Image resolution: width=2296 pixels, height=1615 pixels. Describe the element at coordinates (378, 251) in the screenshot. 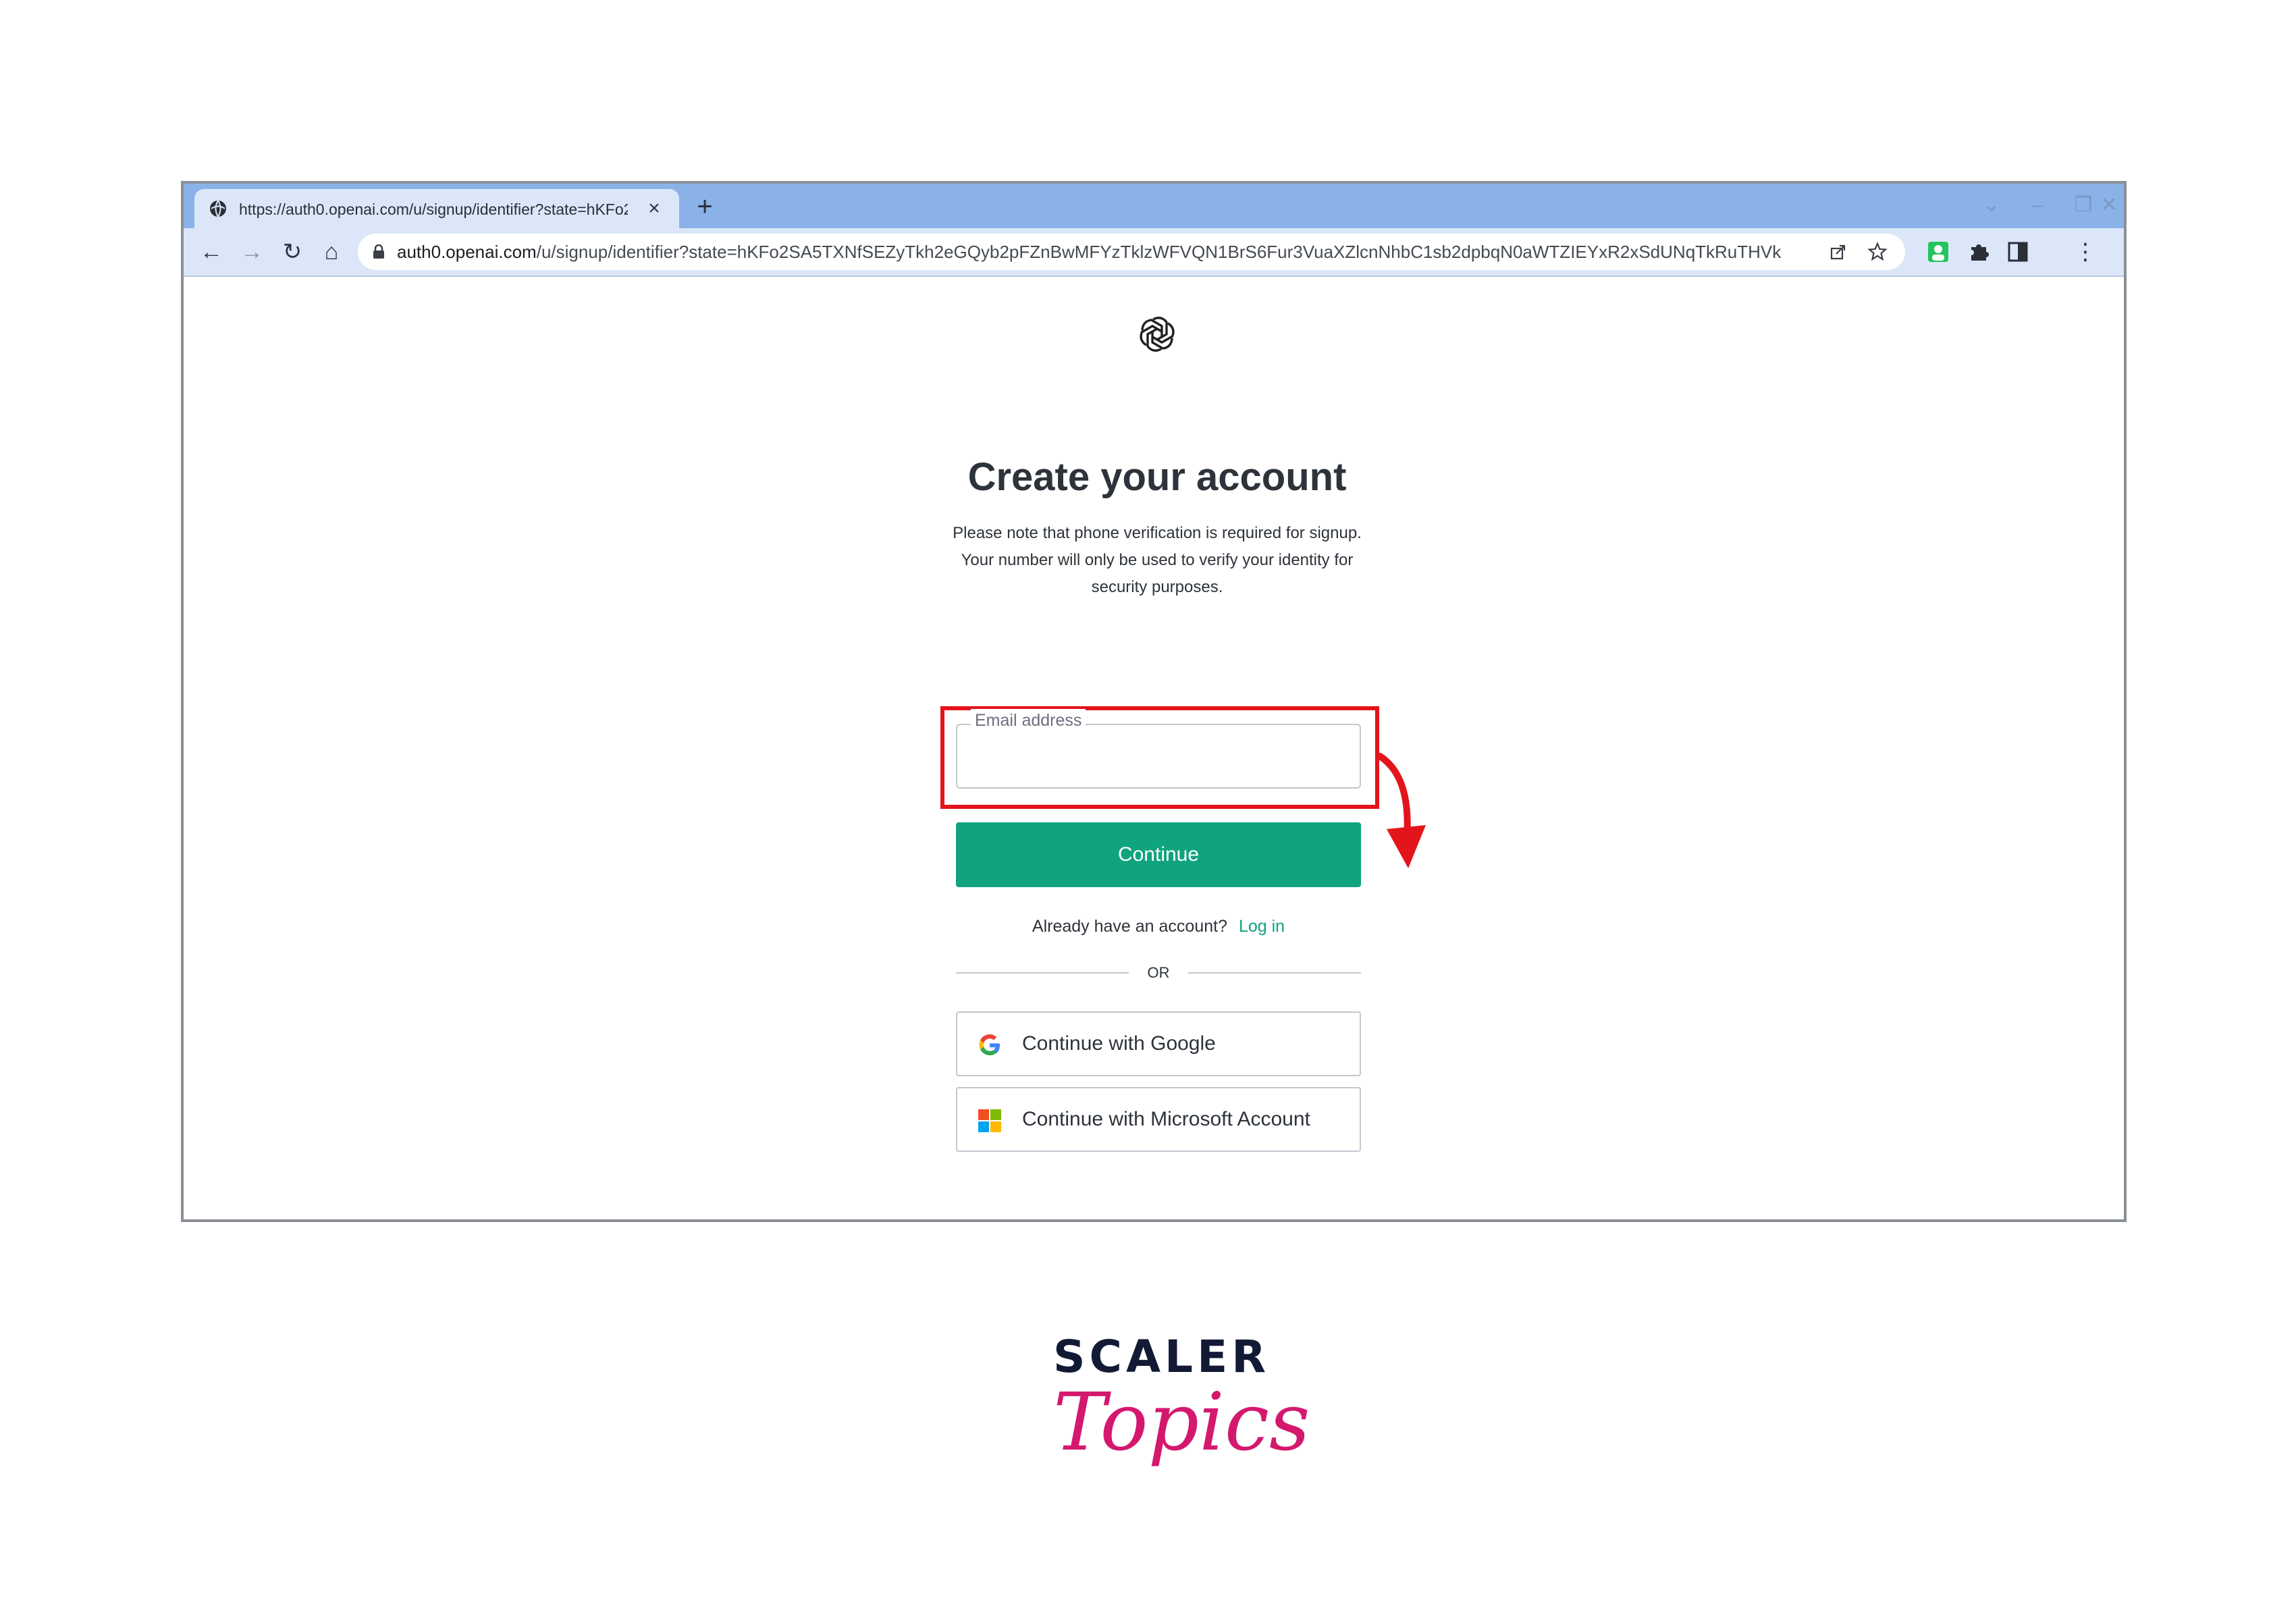

I see `lock-icon` at that location.